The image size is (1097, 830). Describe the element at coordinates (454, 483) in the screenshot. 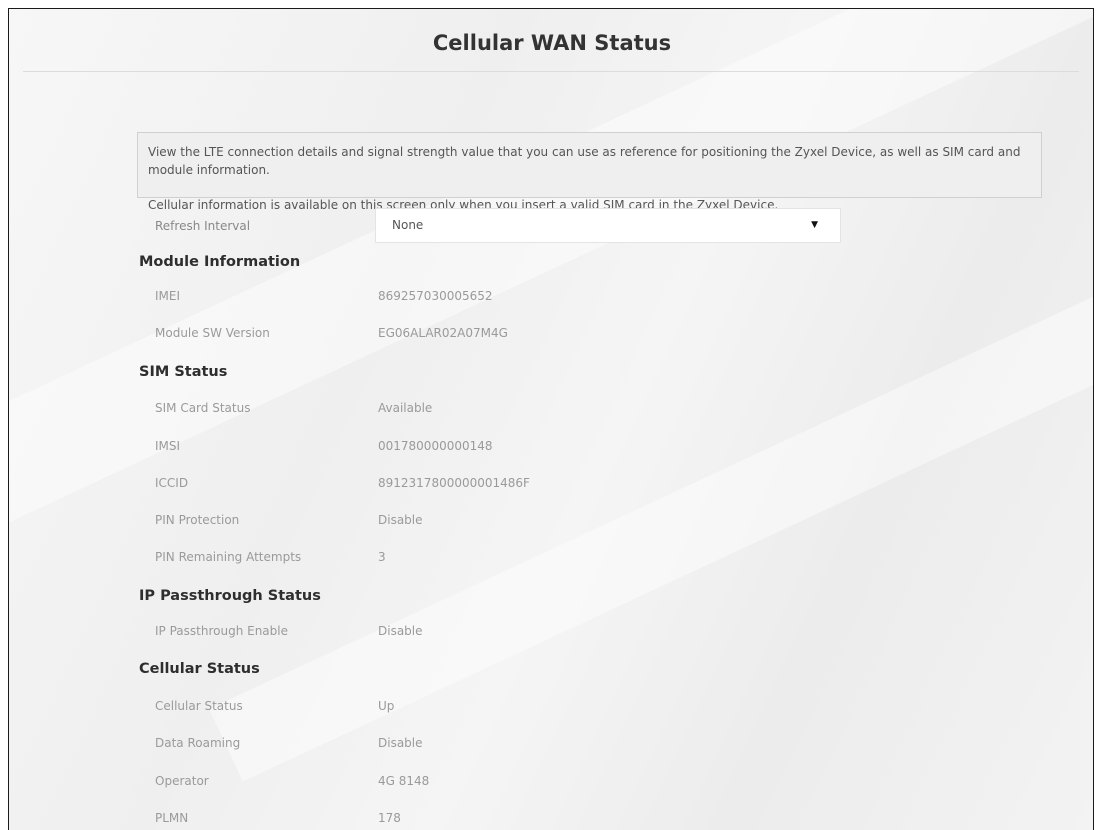

I see `iccid-value: 8912317800000001486F` at that location.